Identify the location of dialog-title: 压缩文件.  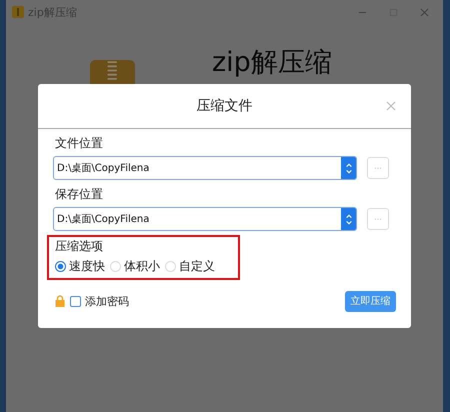
(224, 106).